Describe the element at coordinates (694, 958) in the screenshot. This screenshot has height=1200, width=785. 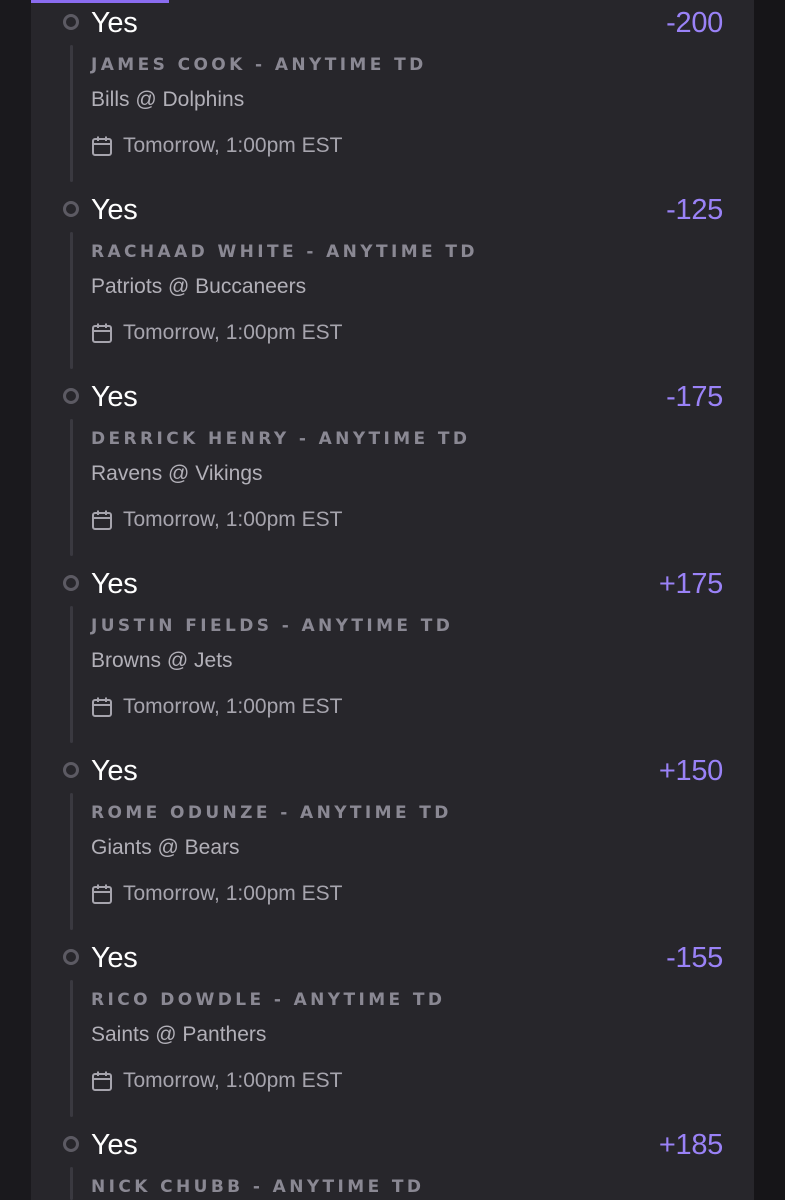
I see `leg-odds: -155` at that location.